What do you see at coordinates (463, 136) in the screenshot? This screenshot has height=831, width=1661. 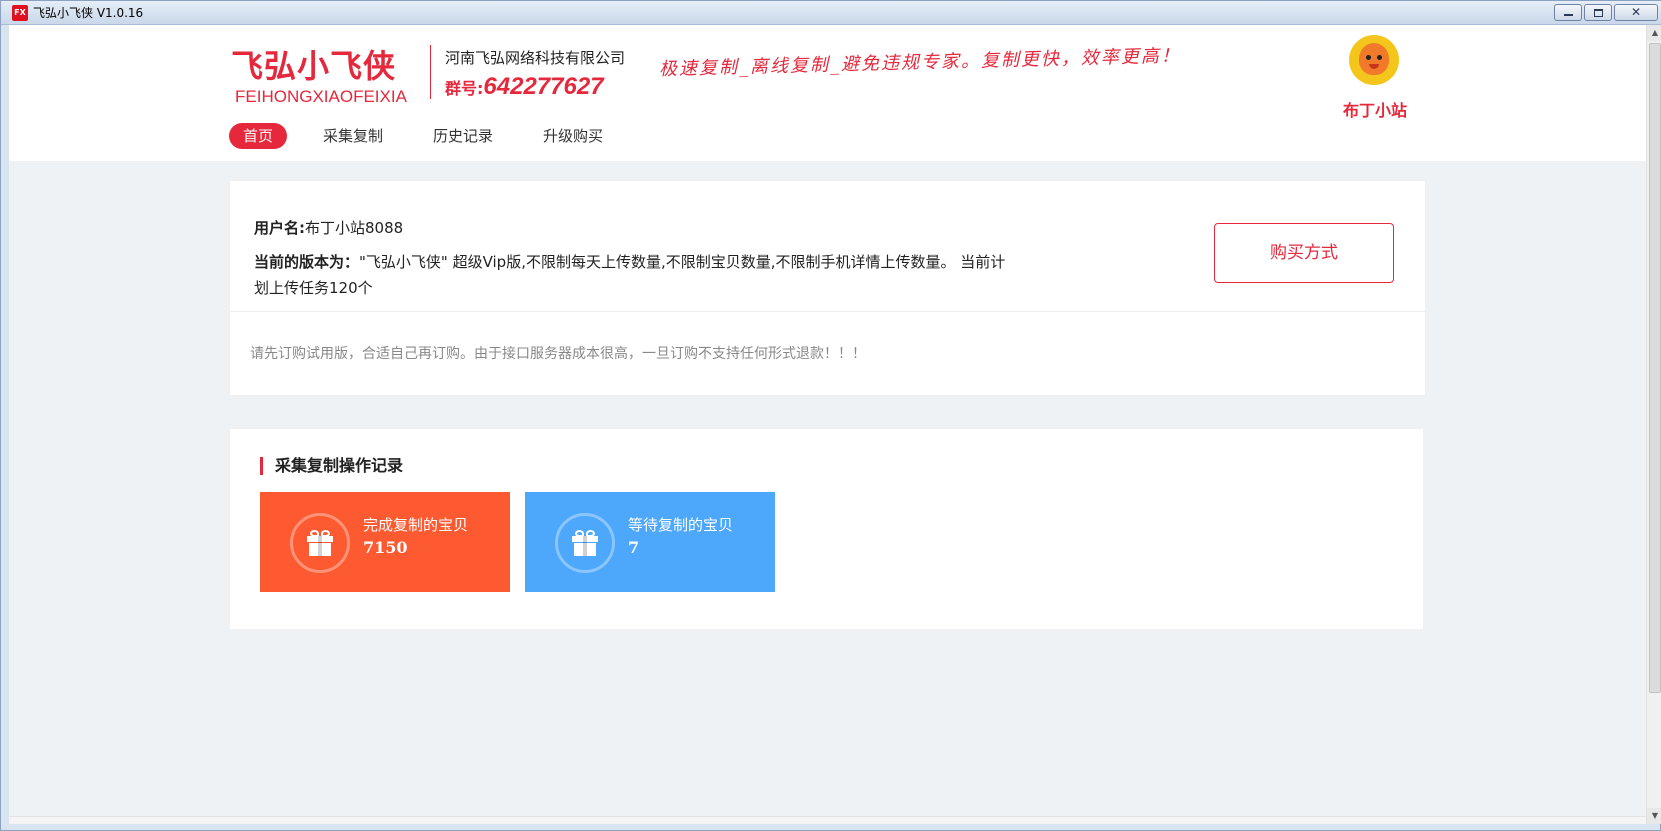 I see `nav-item-history: 历史记录` at bounding box center [463, 136].